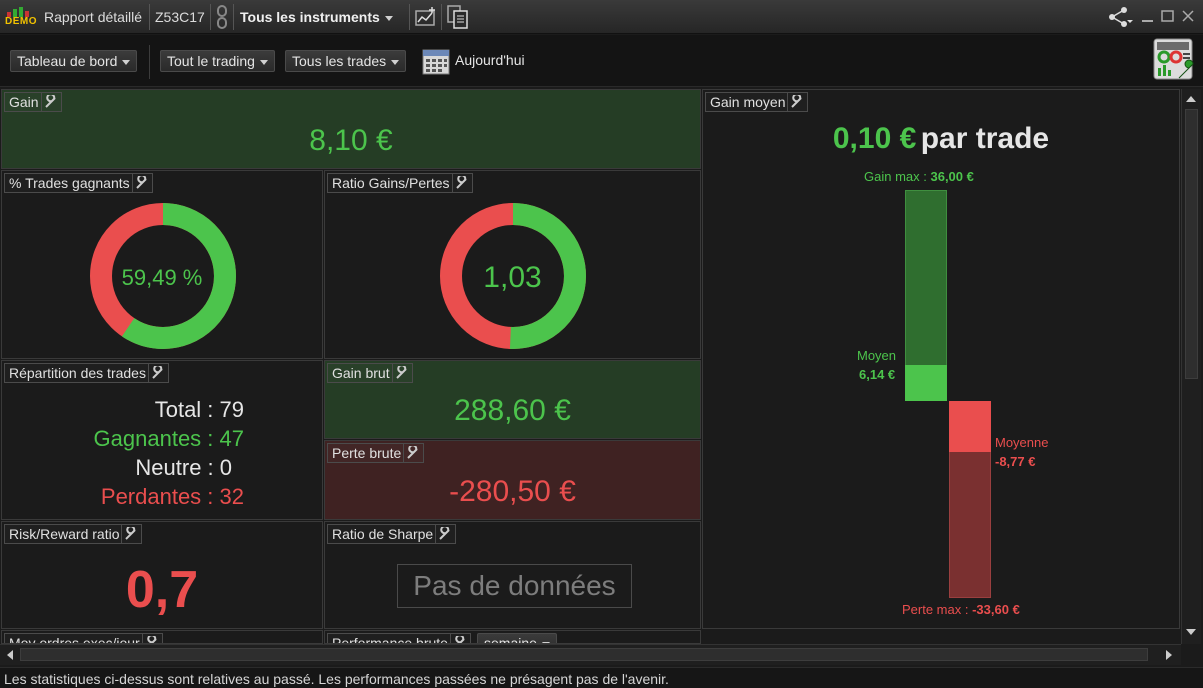 This screenshot has height=688, width=1203. I want to click on sharpe-panel: Ratio de Sharpe Pas de données, so click(512, 575).